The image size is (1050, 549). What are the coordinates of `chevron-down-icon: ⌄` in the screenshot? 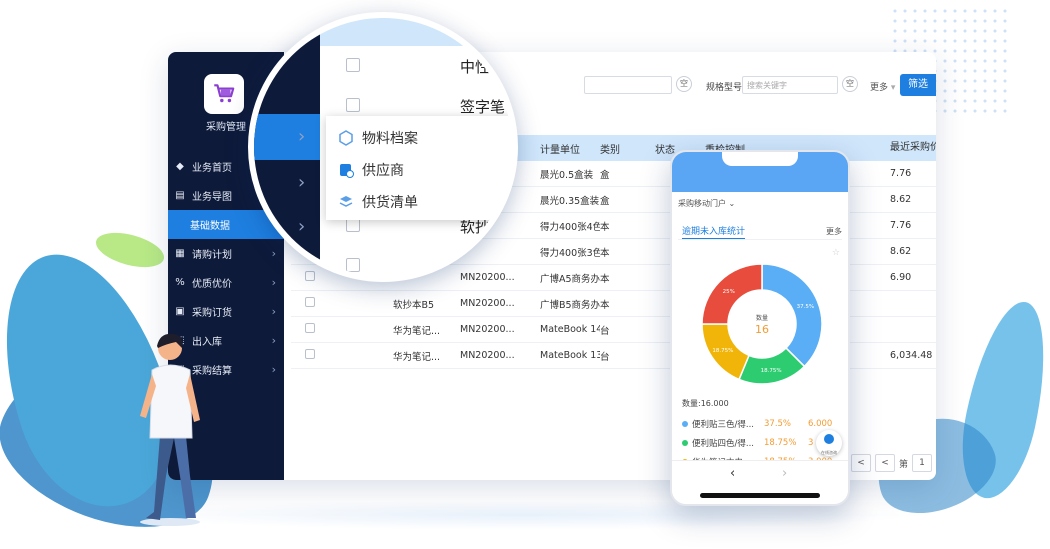 It's located at (732, 203).